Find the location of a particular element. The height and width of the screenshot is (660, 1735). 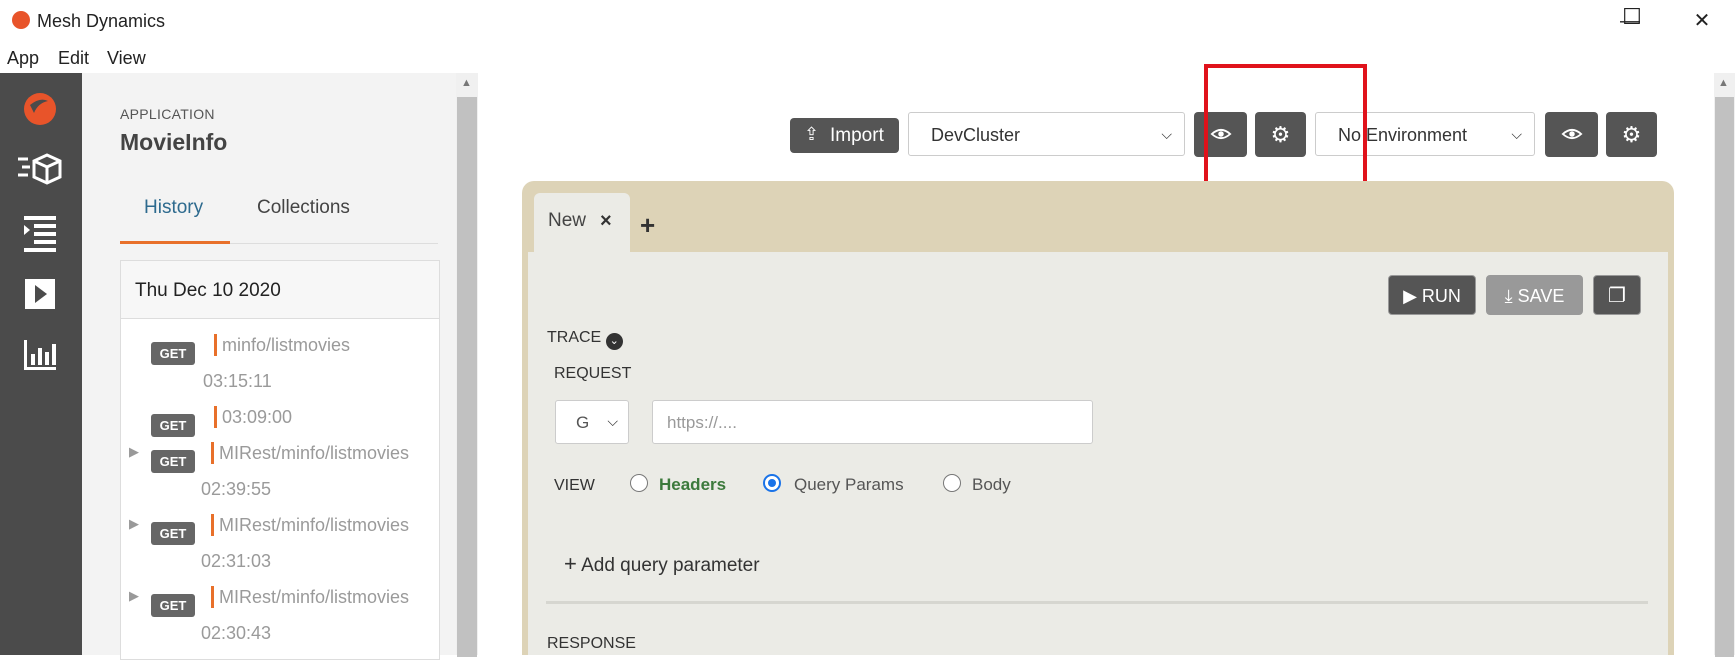

trace-toggle: TRACE ⌄ is located at coordinates (585, 339).